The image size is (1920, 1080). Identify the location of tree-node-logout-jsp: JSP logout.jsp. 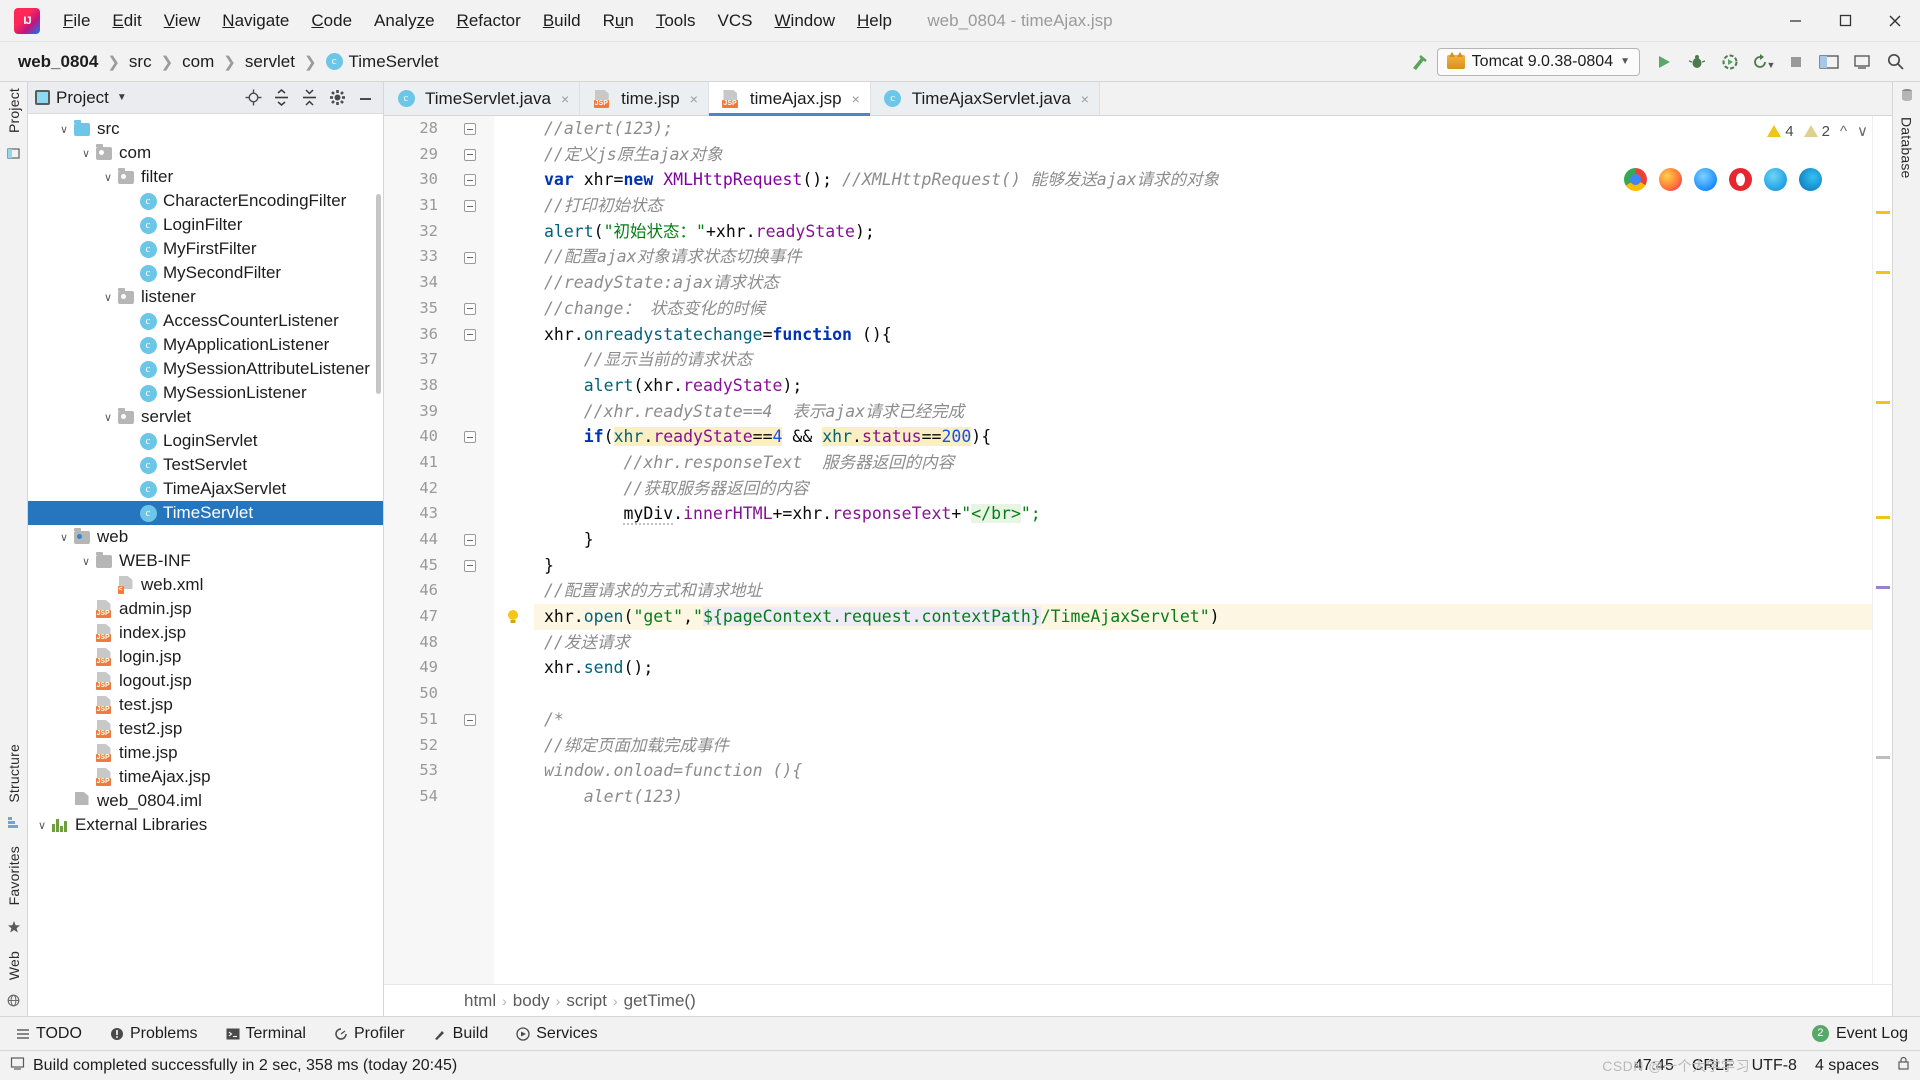
(205, 681).